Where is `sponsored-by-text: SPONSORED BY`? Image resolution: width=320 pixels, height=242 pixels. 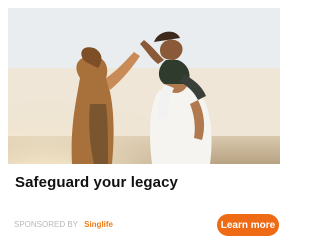
sponsored-by-text: SPONSORED BY is located at coordinates (46, 224).